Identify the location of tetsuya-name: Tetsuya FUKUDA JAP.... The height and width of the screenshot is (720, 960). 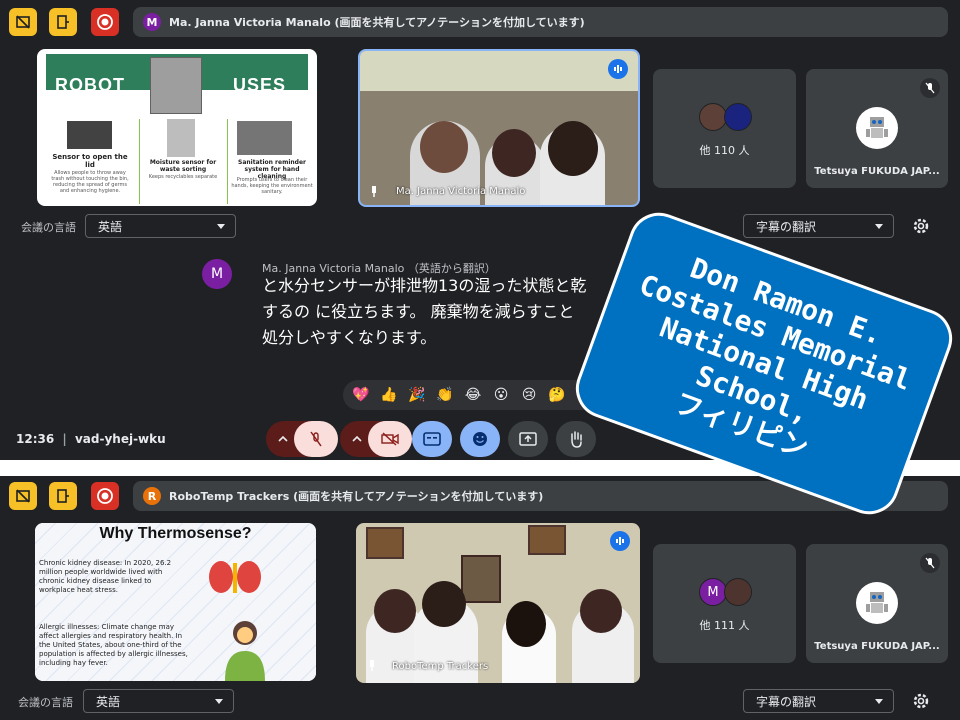
(877, 646).